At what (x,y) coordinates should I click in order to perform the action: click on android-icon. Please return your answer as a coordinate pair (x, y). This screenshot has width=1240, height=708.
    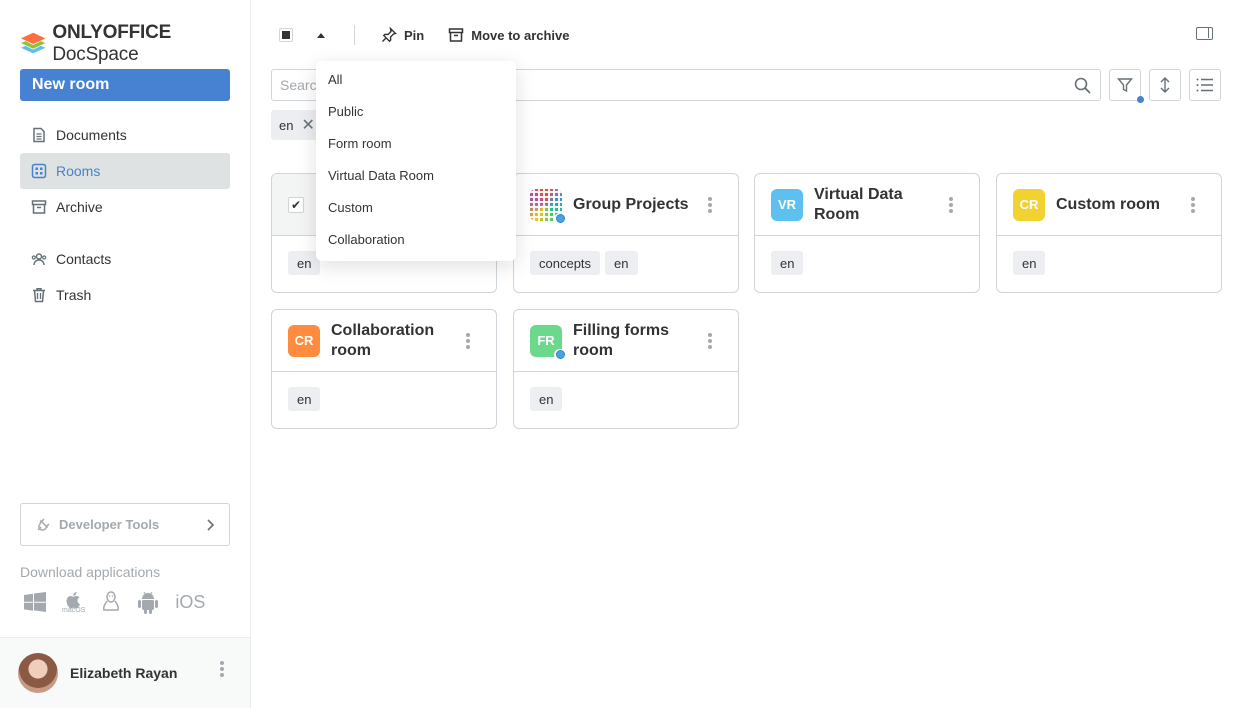
    Looking at the image, I should click on (148, 602).